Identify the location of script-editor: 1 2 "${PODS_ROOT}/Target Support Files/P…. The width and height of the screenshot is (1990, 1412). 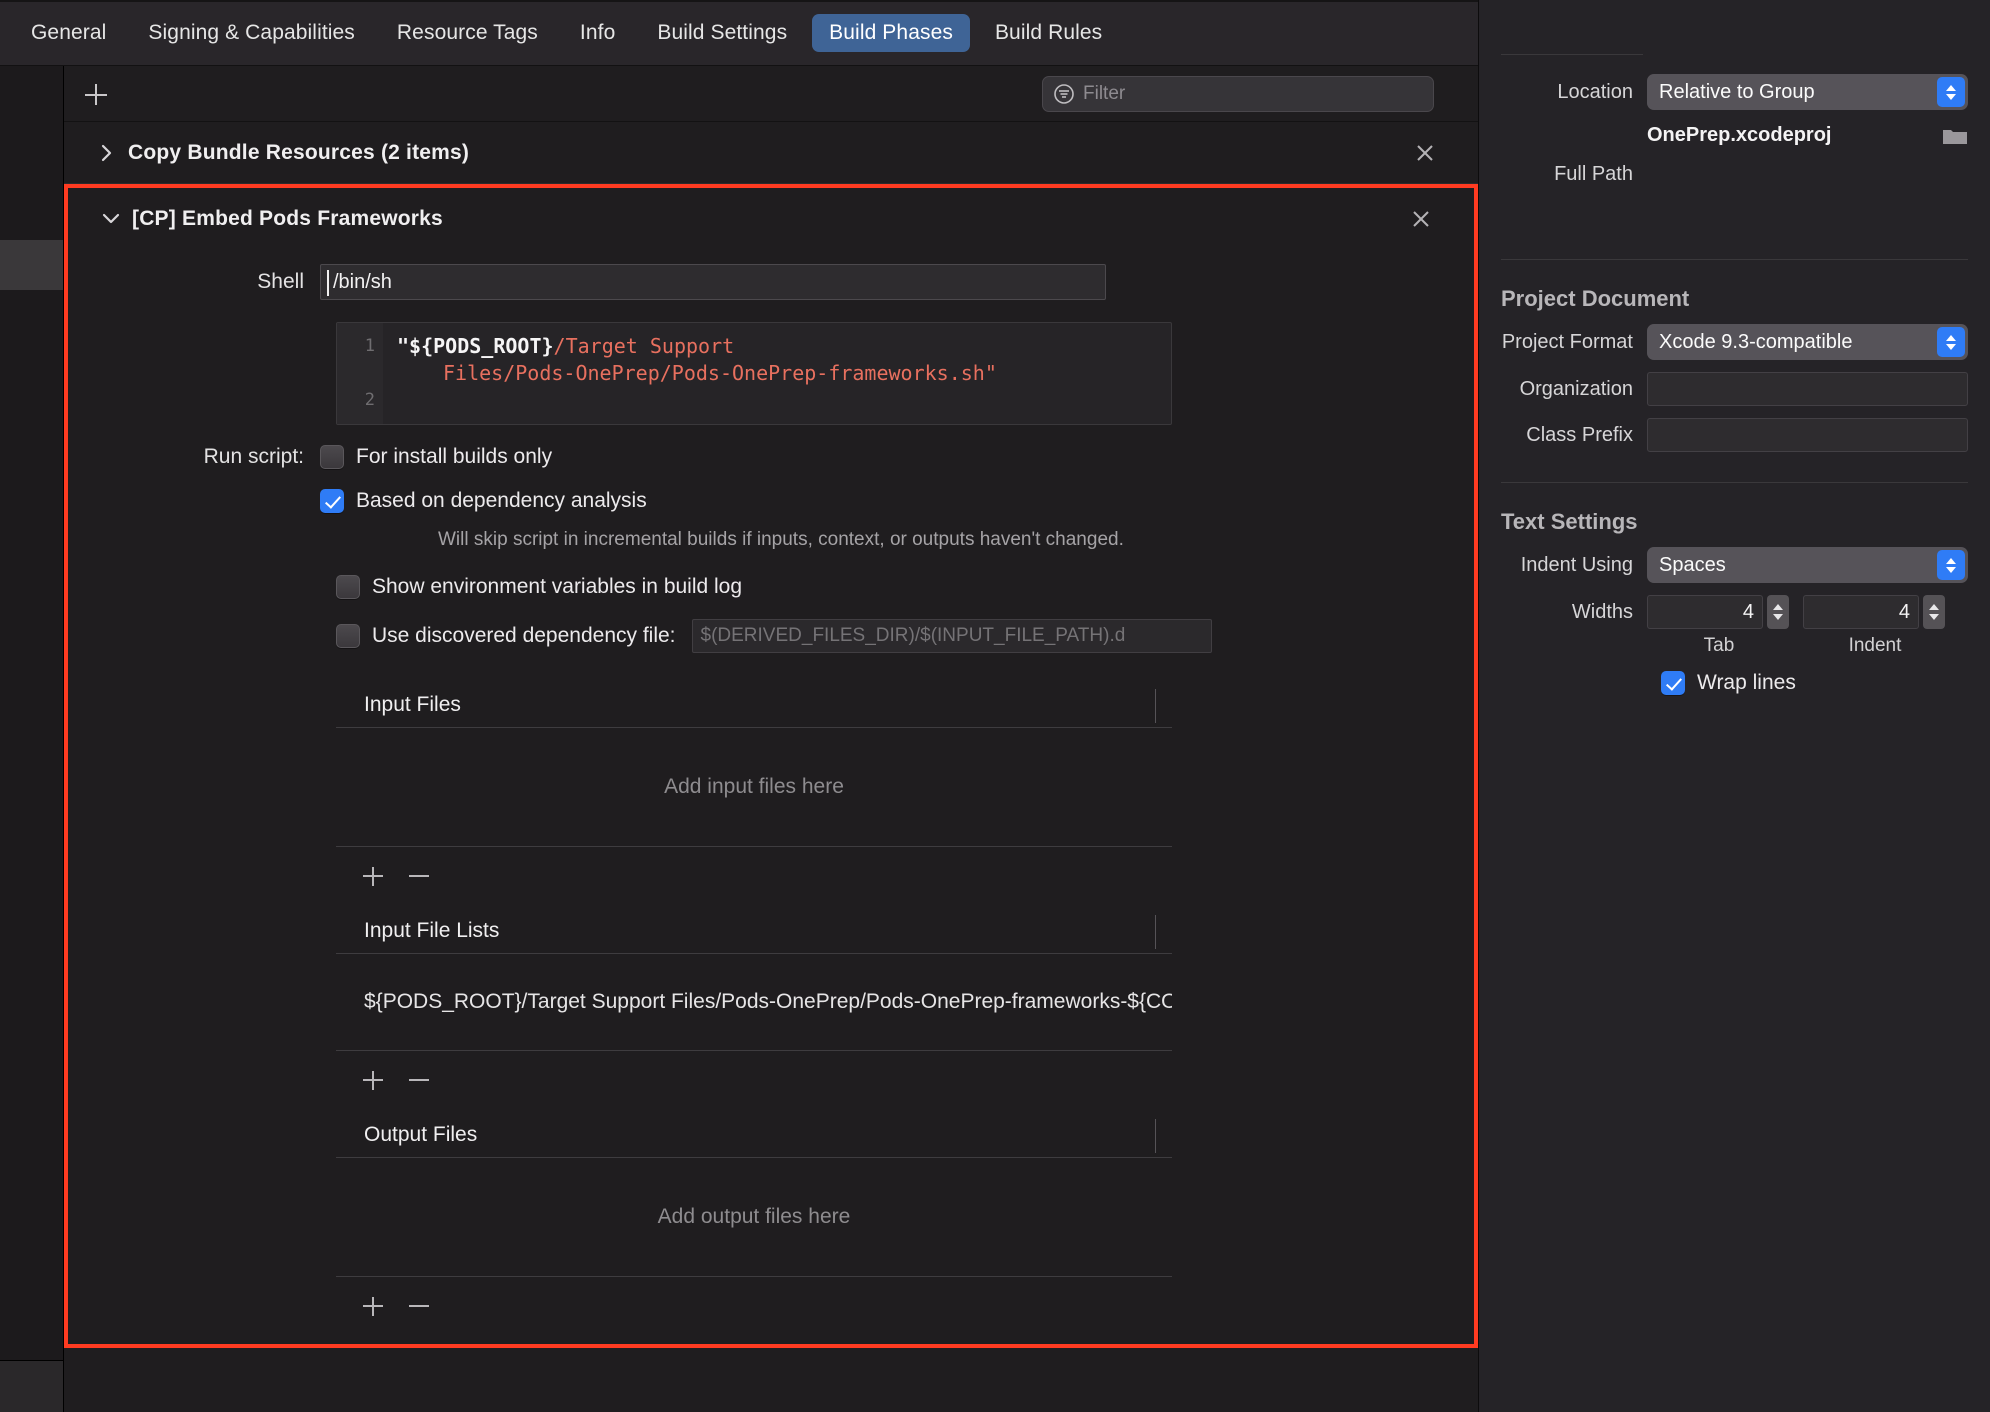
(754, 373).